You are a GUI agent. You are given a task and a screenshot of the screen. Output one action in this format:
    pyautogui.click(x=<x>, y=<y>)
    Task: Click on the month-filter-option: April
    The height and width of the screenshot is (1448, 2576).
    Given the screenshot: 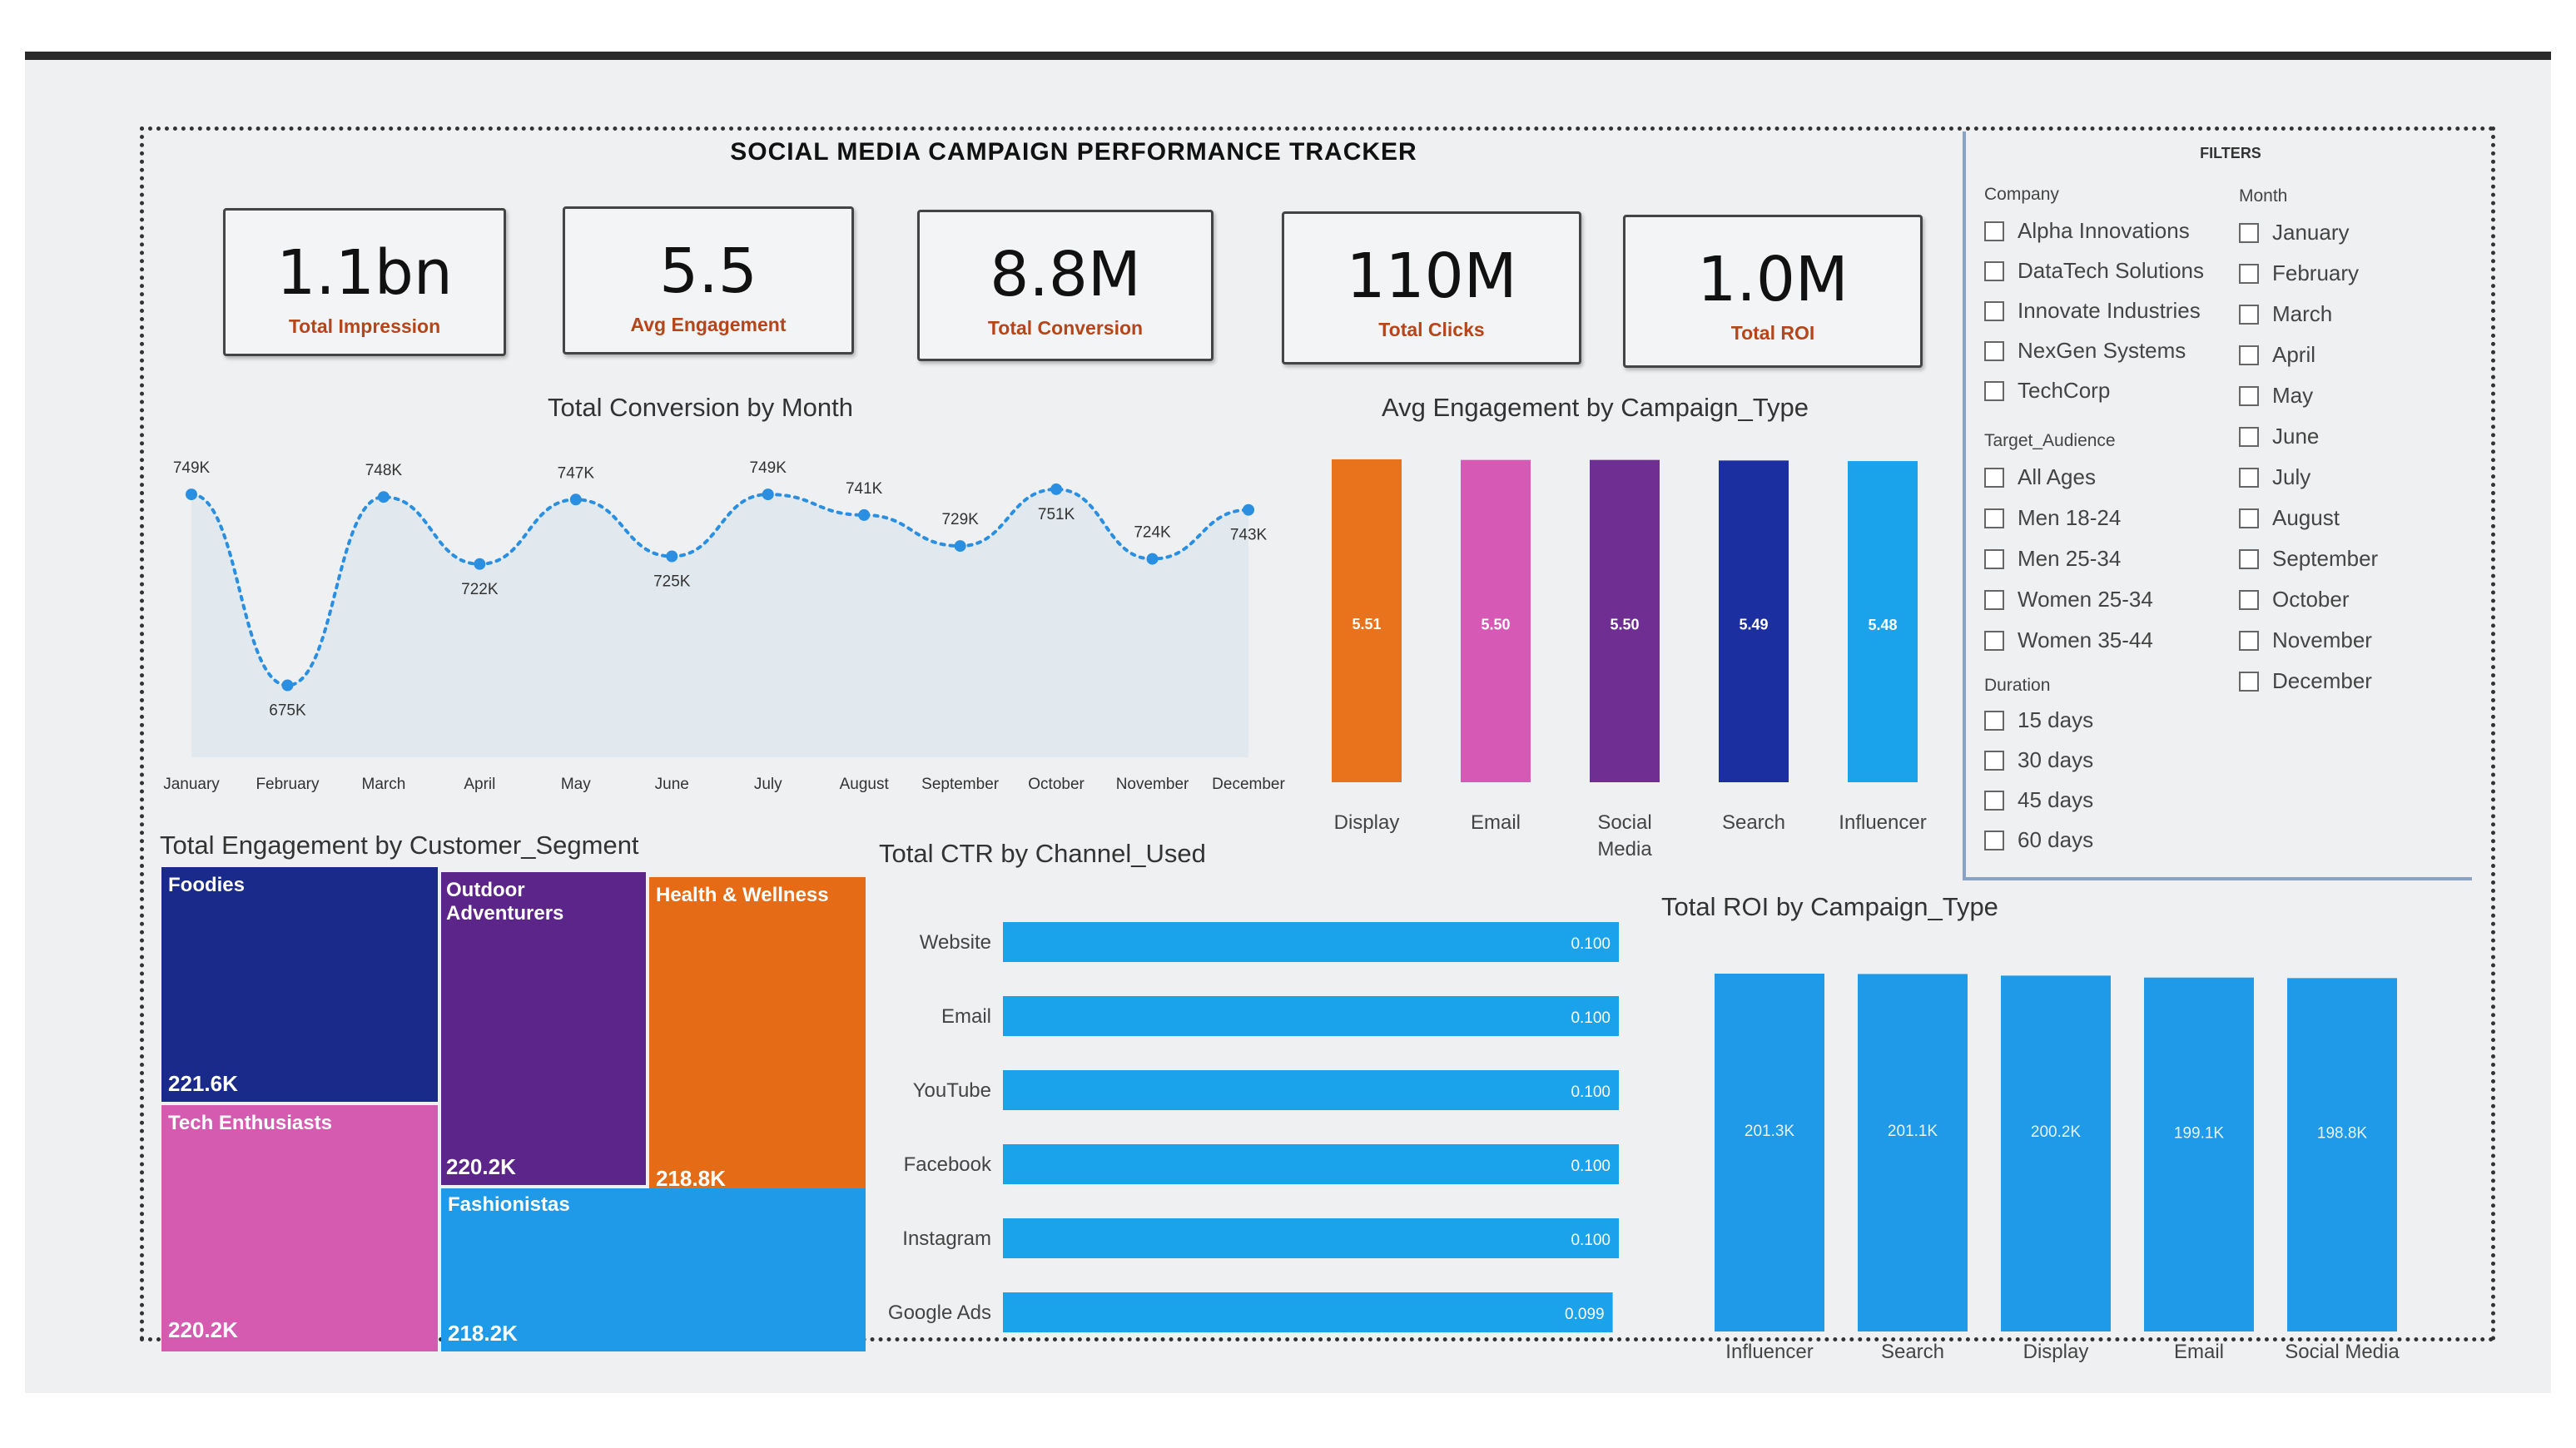 What is the action you would take?
    pyautogui.click(x=2277, y=355)
    